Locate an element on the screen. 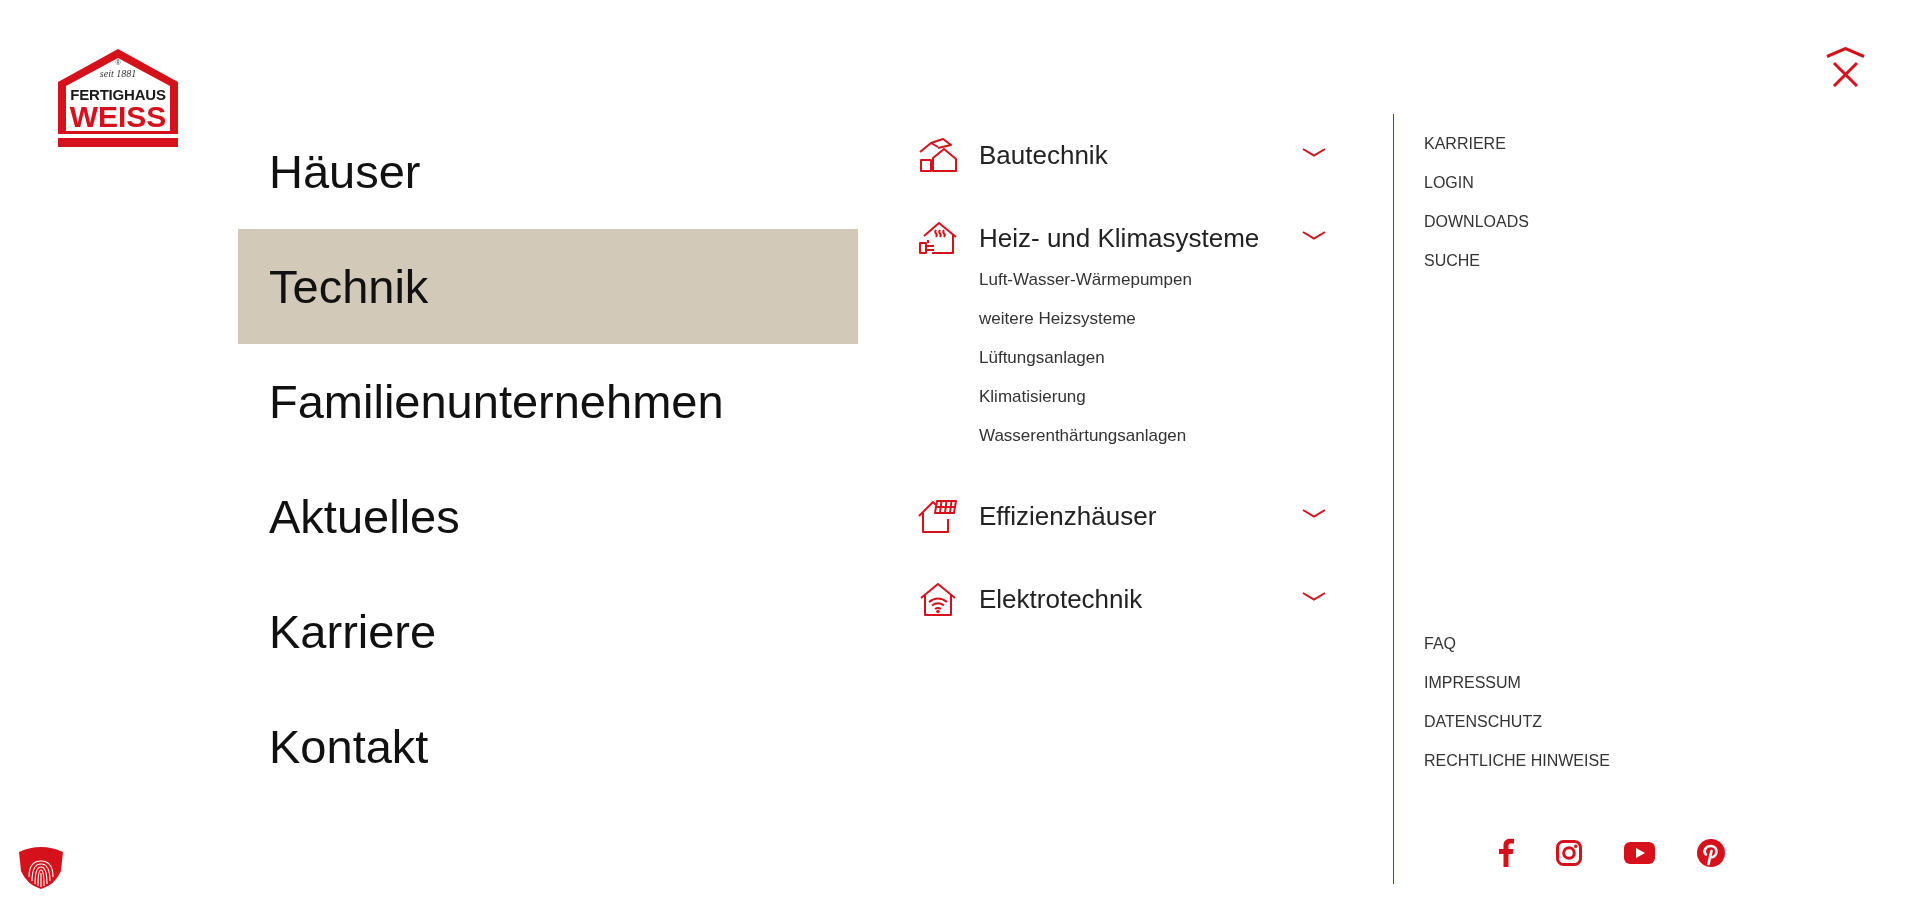  service-link: SUCHE is located at coordinates (1452, 260).